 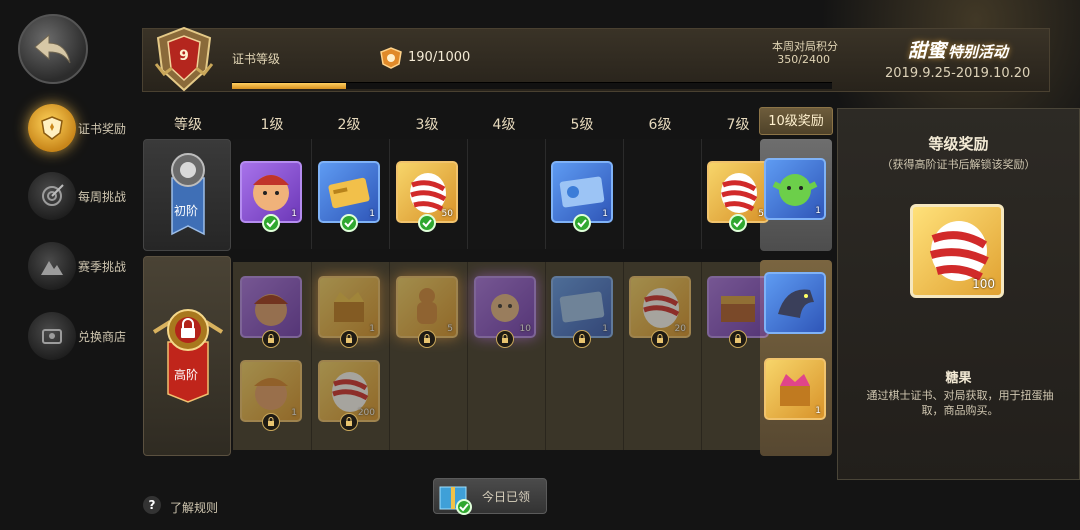 What do you see at coordinates (498, 194) in the screenshot?
I see `basic-row-background` at bounding box center [498, 194].